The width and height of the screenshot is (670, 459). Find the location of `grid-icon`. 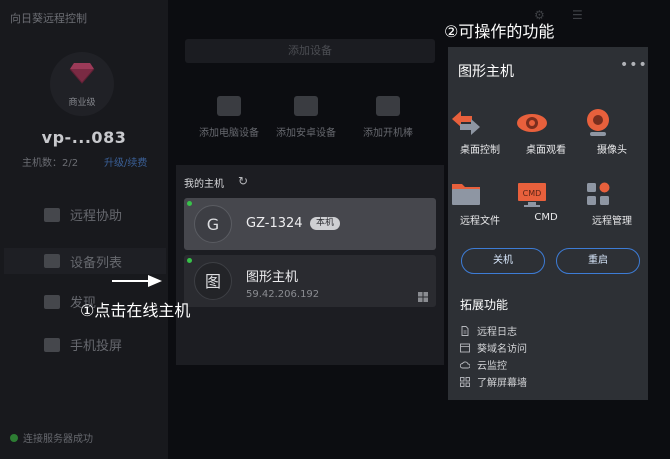

grid-icon is located at coordinates (465, 381).